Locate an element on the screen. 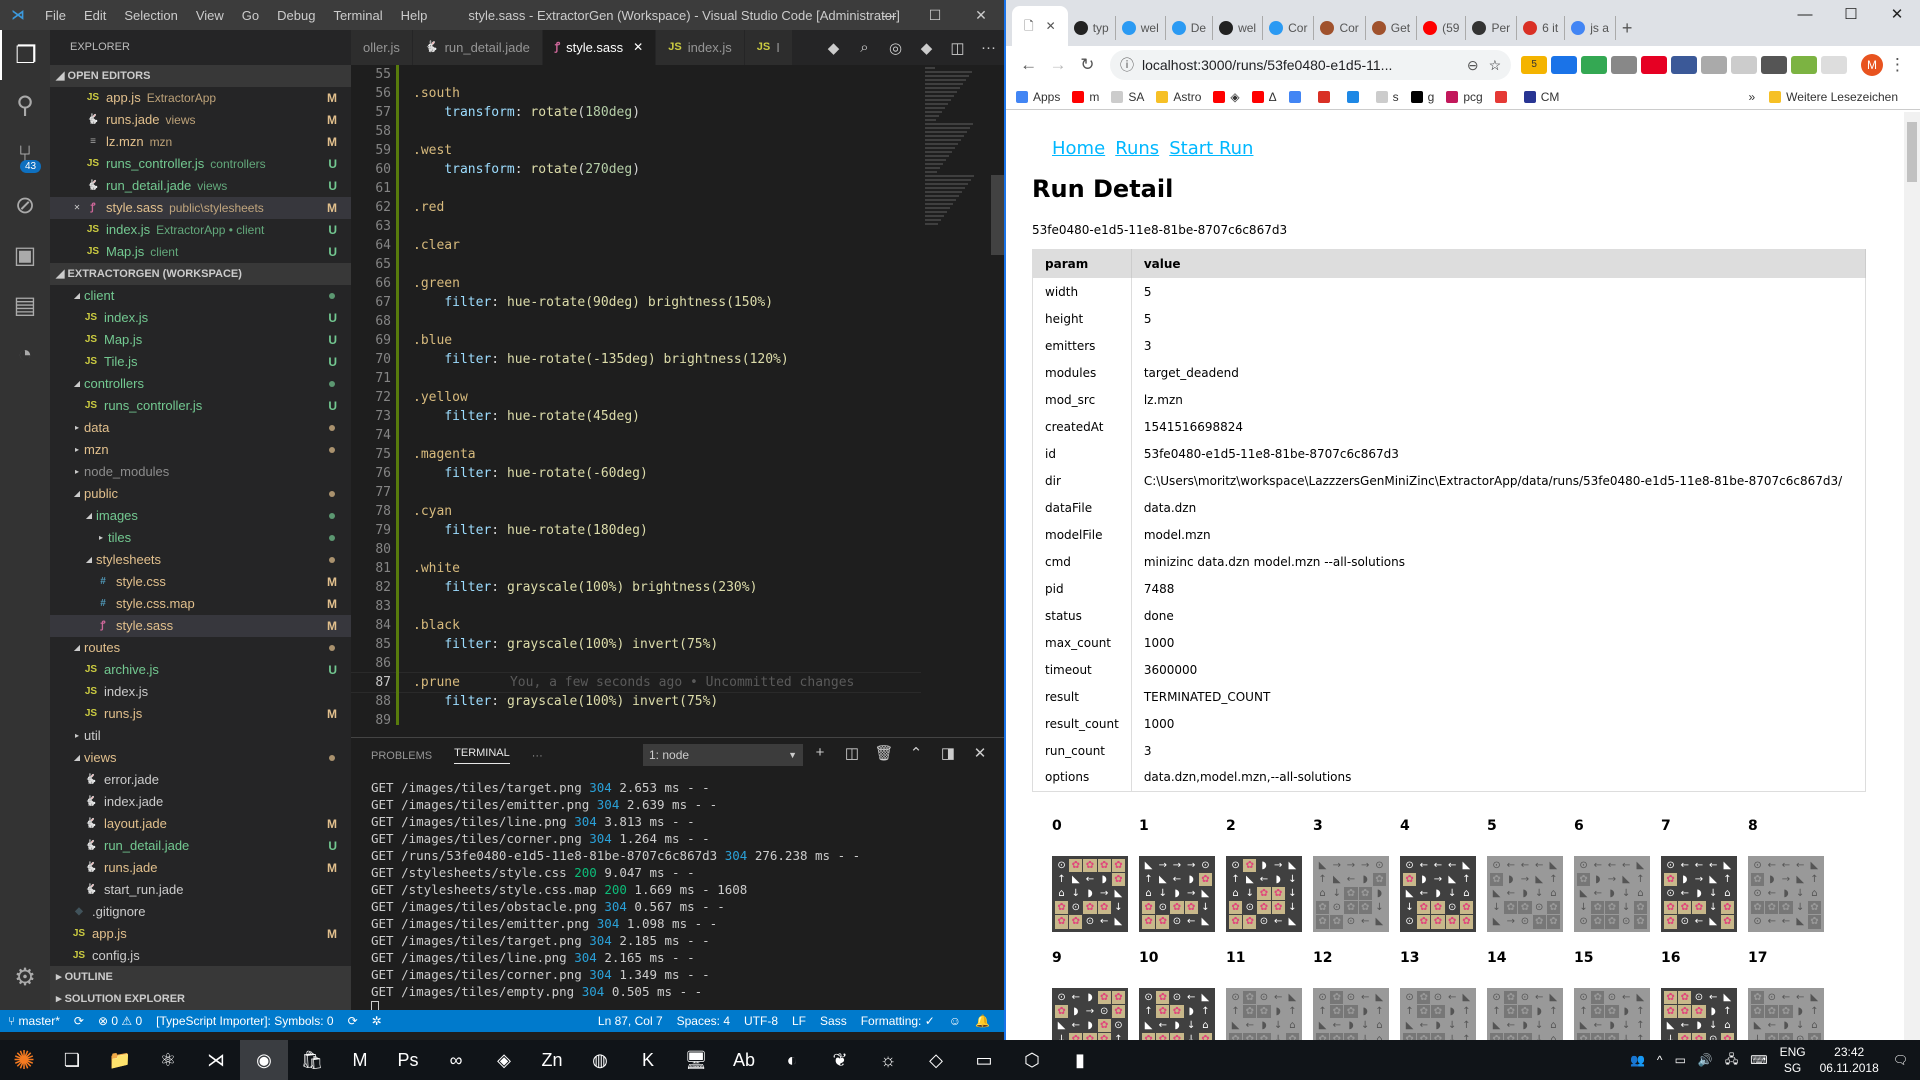 The image size is (1920, 1080). browser-tab: De is located at coordinates (1190, 28).